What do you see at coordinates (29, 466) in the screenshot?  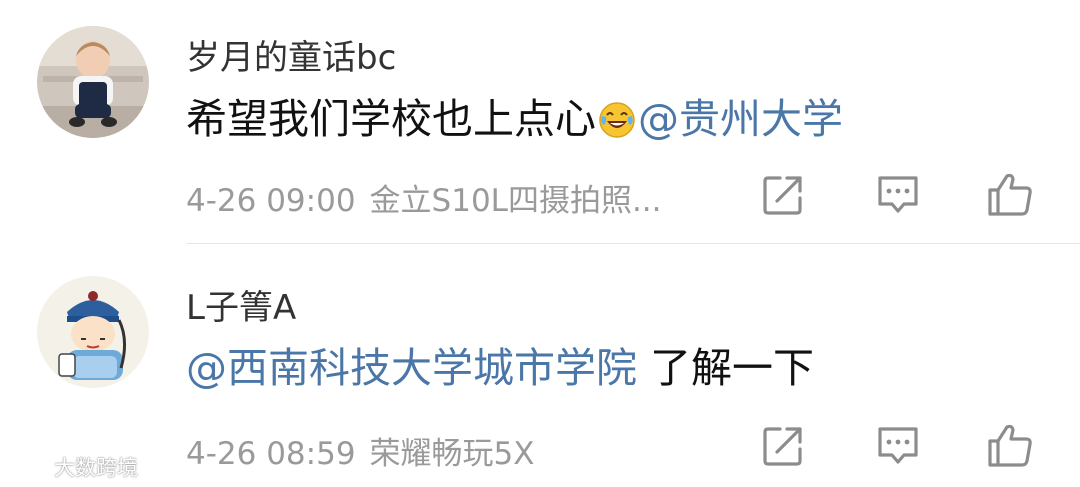 I see `weibo-logo-icon` at bounding box center [29, 466].